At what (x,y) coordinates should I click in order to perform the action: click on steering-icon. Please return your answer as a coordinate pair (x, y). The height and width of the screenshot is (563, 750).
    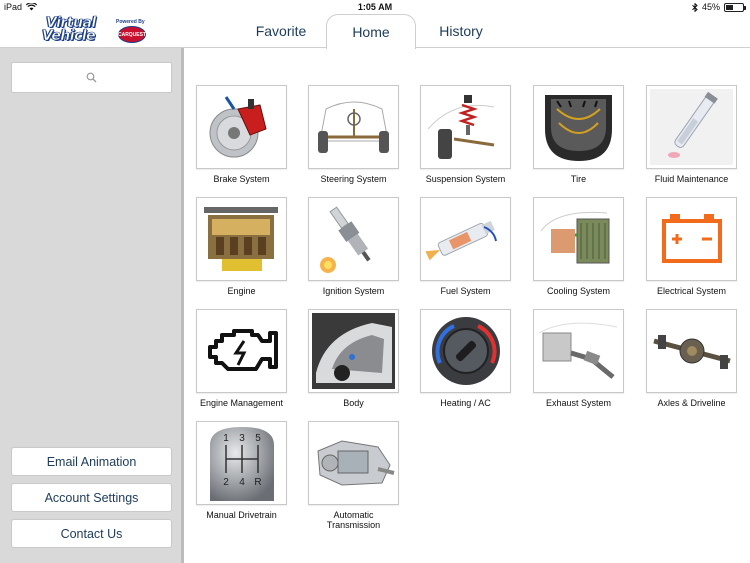
    Looking at the image, I should click on (353, 127).